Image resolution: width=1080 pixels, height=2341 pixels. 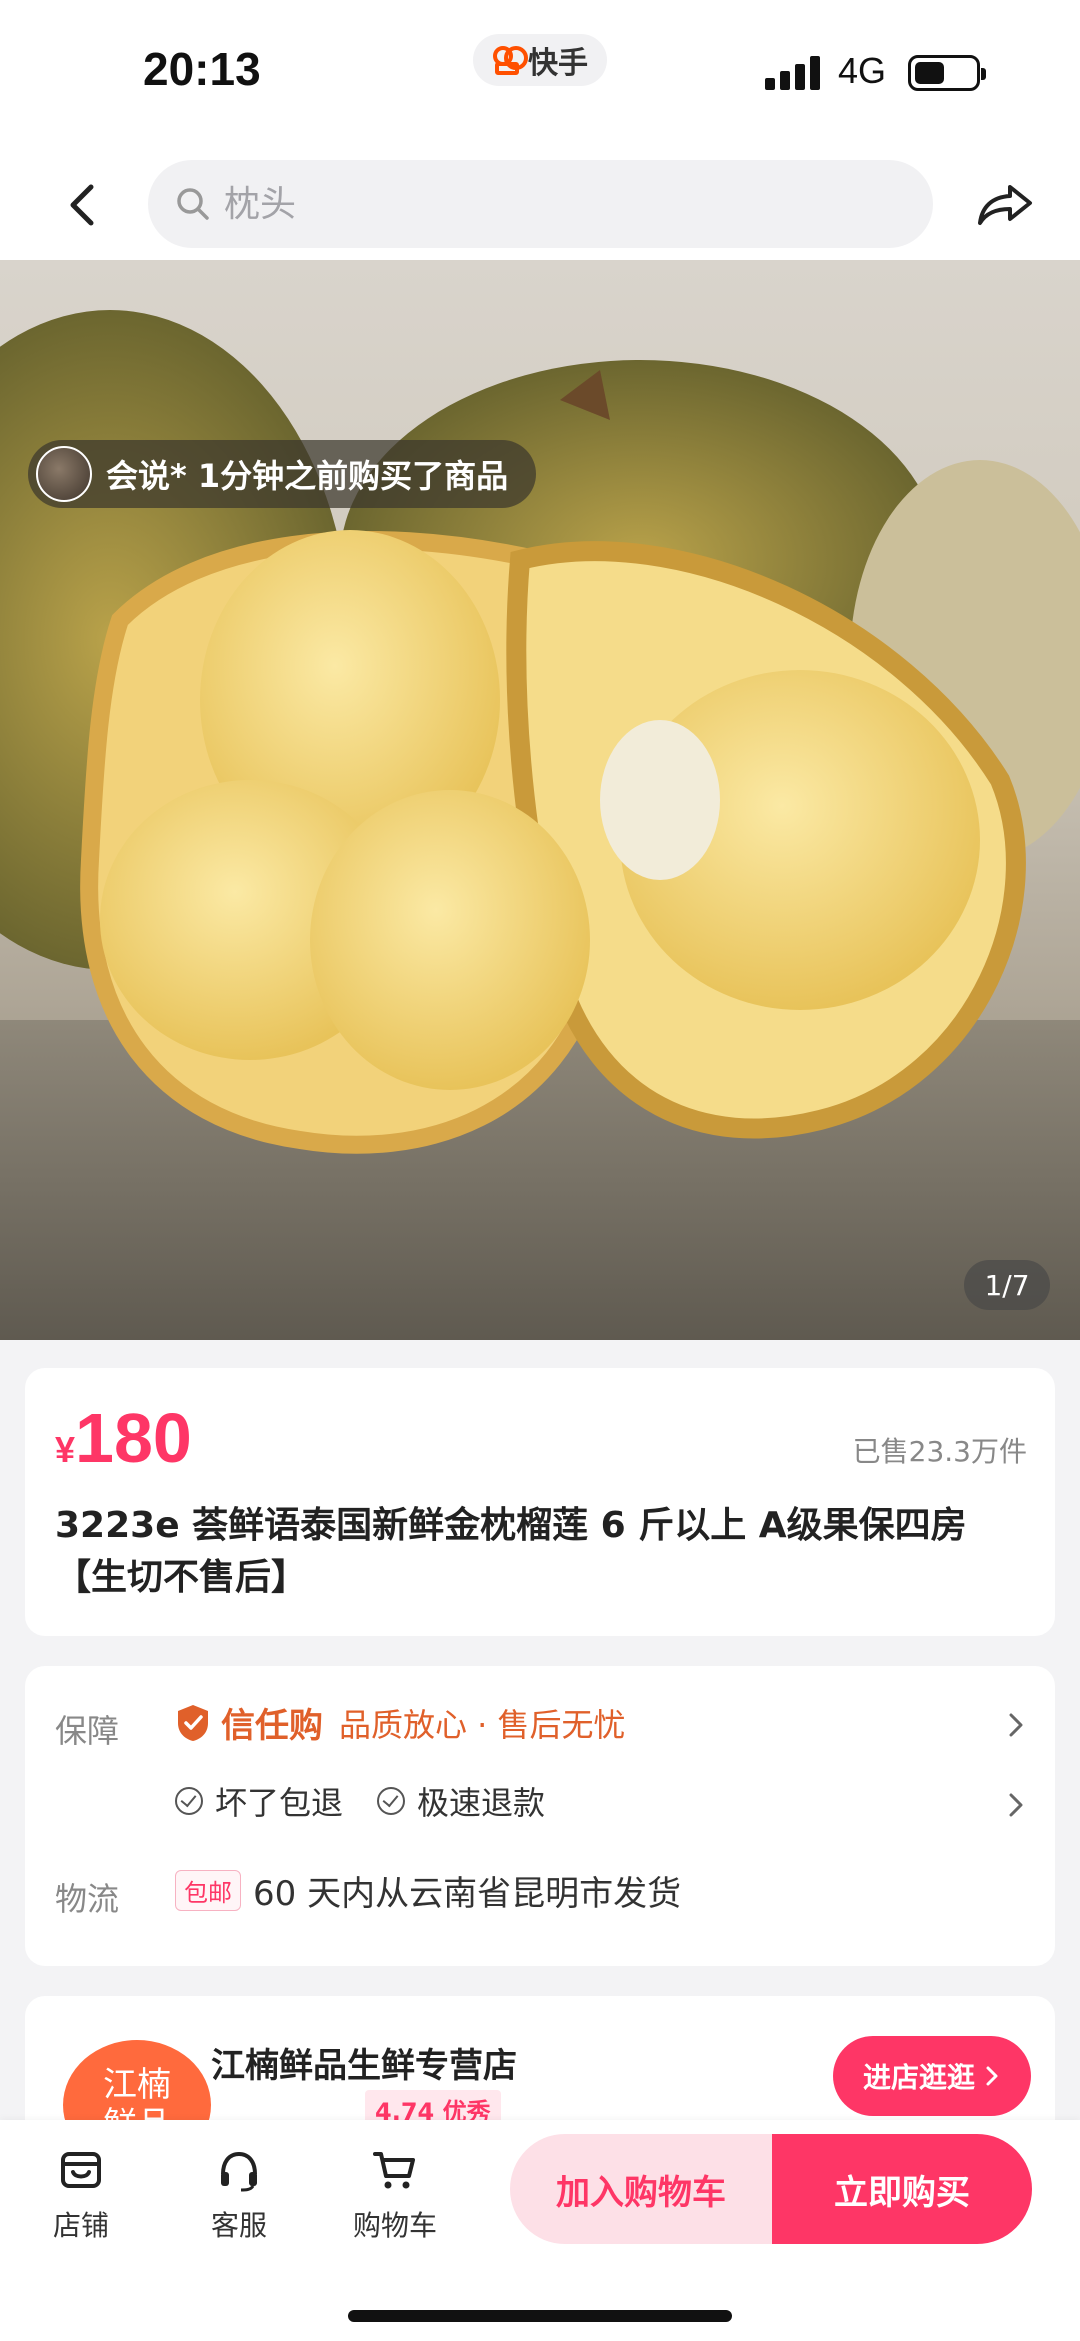 I want to click on search-icon, so click(x=193, y=204).